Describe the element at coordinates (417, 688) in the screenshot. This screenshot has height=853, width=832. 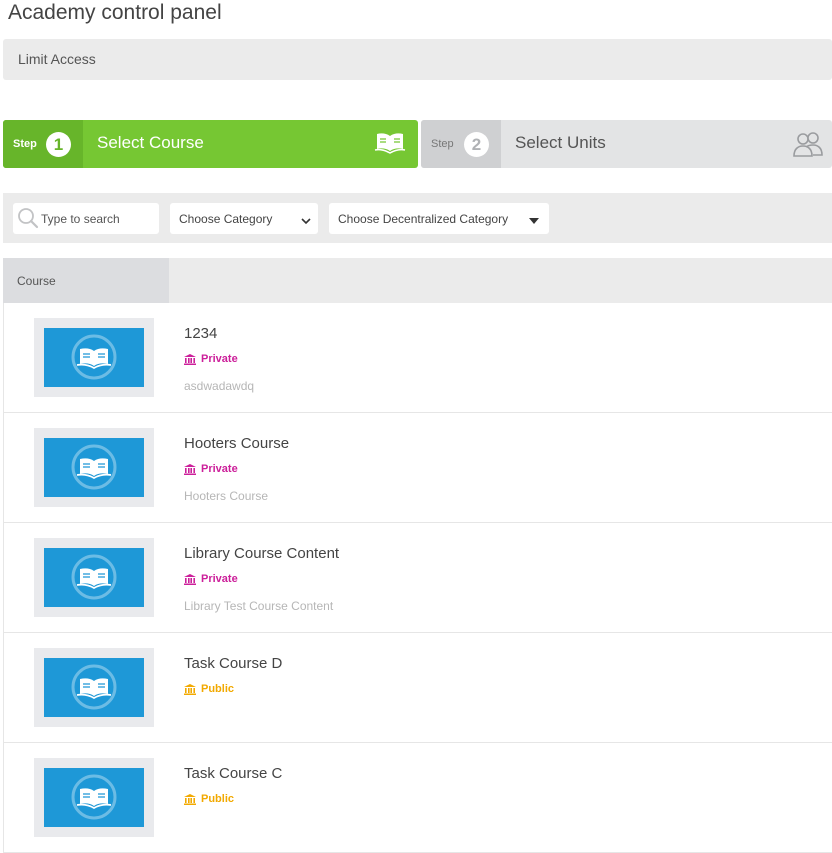
I see `course-row: Task Course D Public` at that location.